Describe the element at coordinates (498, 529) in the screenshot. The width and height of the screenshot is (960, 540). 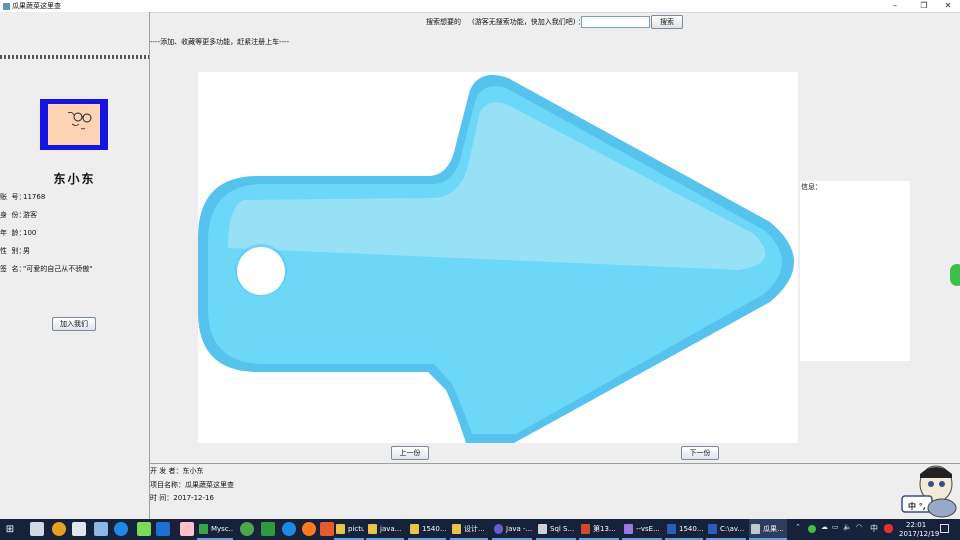
I see `eclipse-icon` at that location.